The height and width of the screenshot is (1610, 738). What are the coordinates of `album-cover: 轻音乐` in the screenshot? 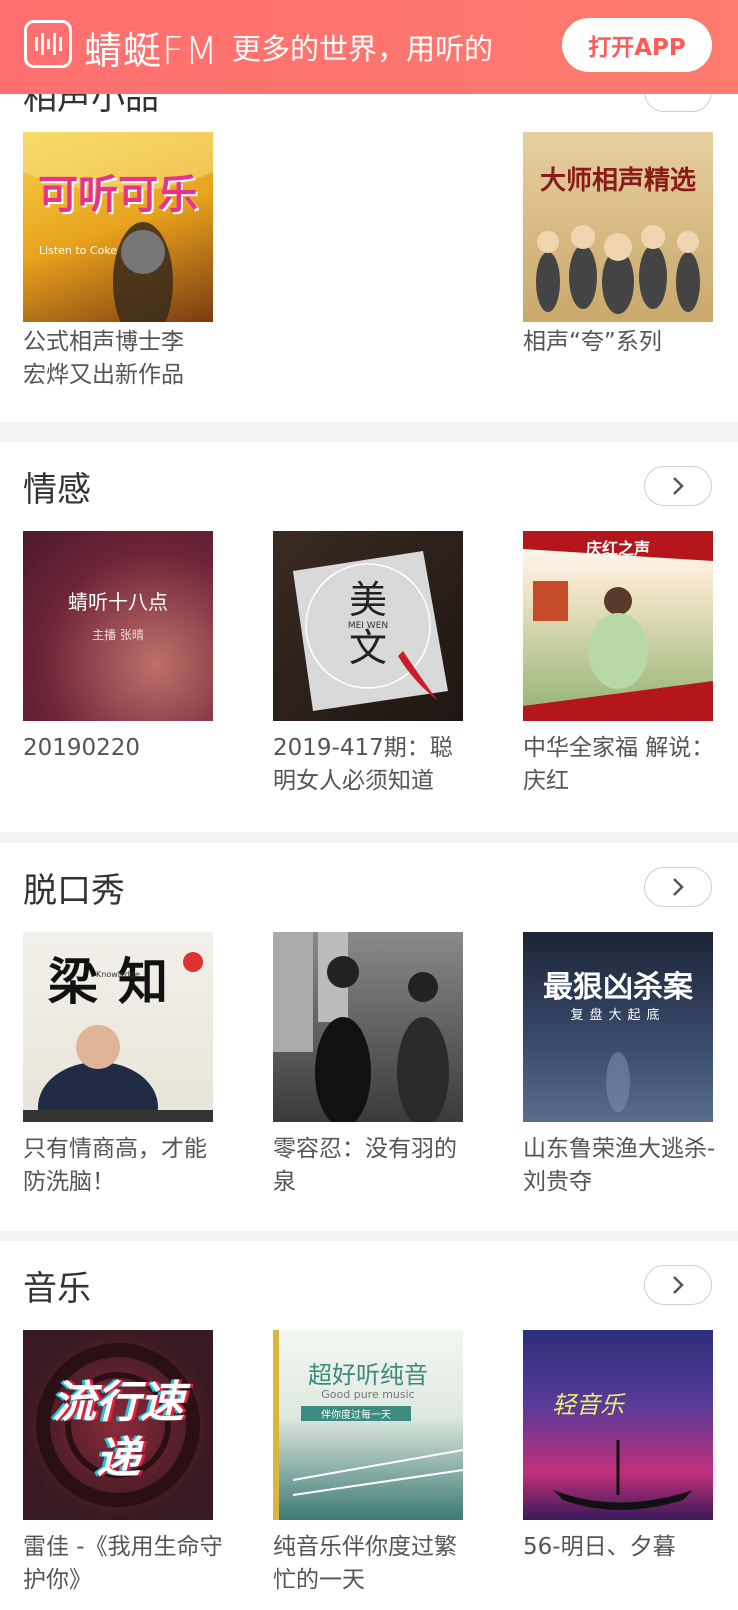 It's located at (618, 1425).